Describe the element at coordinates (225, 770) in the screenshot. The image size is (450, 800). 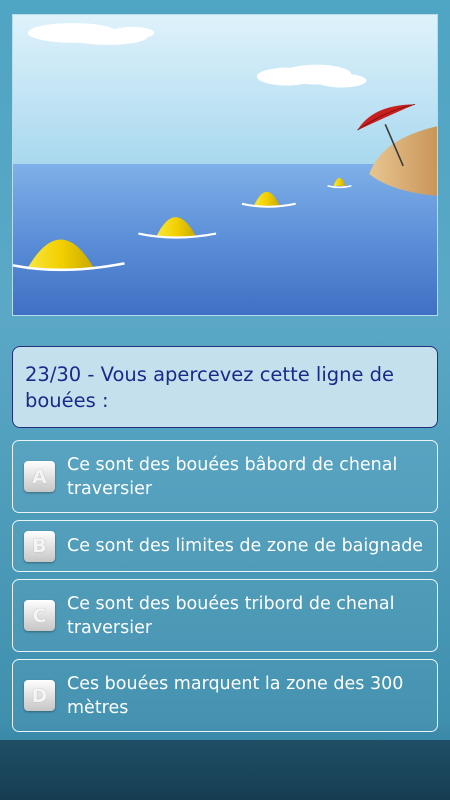
I see `bottom-bar` at that location.